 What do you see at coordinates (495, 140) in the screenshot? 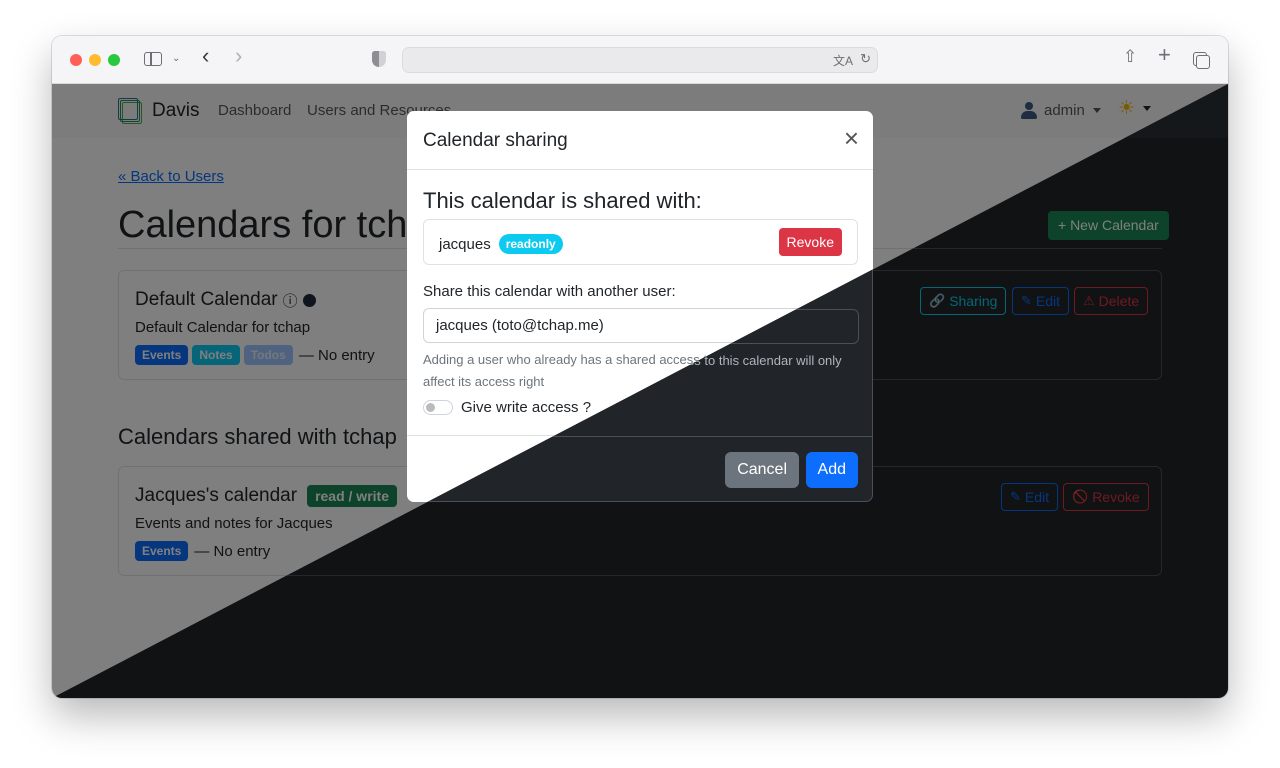
I see `modal-title: Calendar sharing` at bounding box center [495, 140].